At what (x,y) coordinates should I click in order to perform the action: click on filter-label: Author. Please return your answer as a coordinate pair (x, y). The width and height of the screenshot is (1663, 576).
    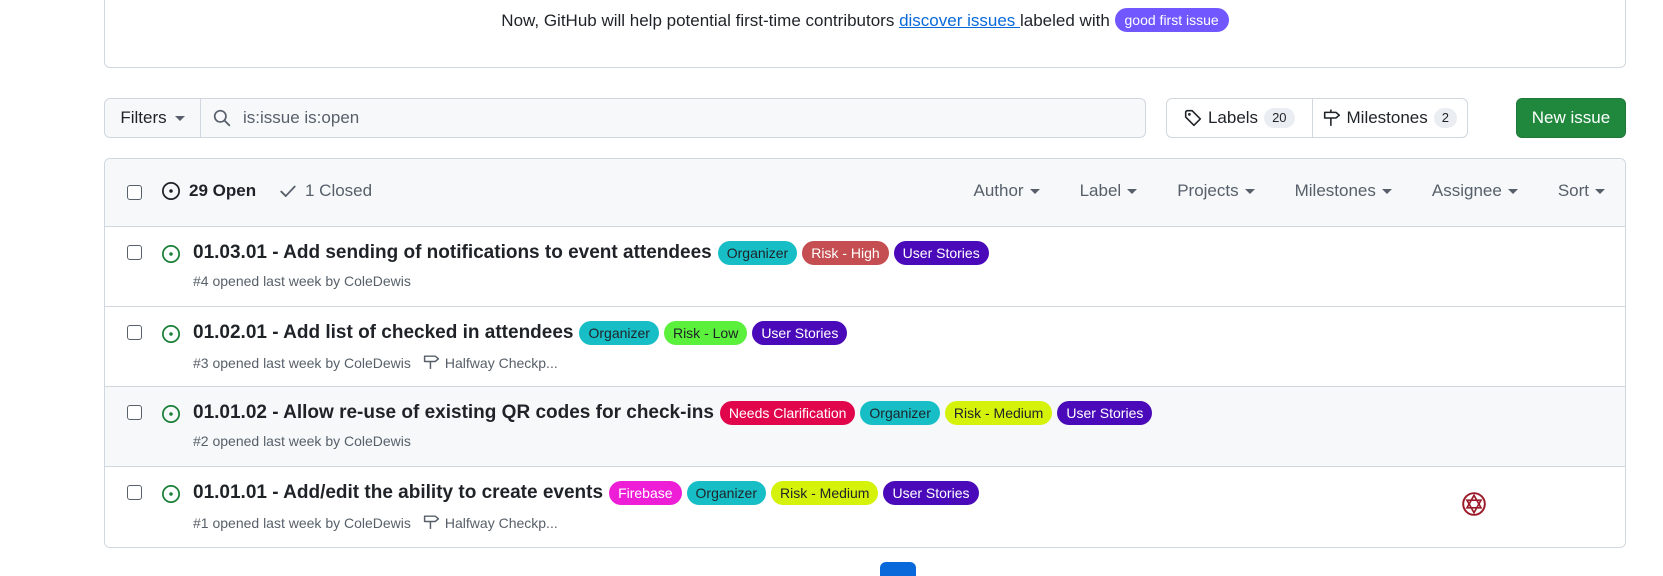
    Looking at the image, I should click on (998, 190).